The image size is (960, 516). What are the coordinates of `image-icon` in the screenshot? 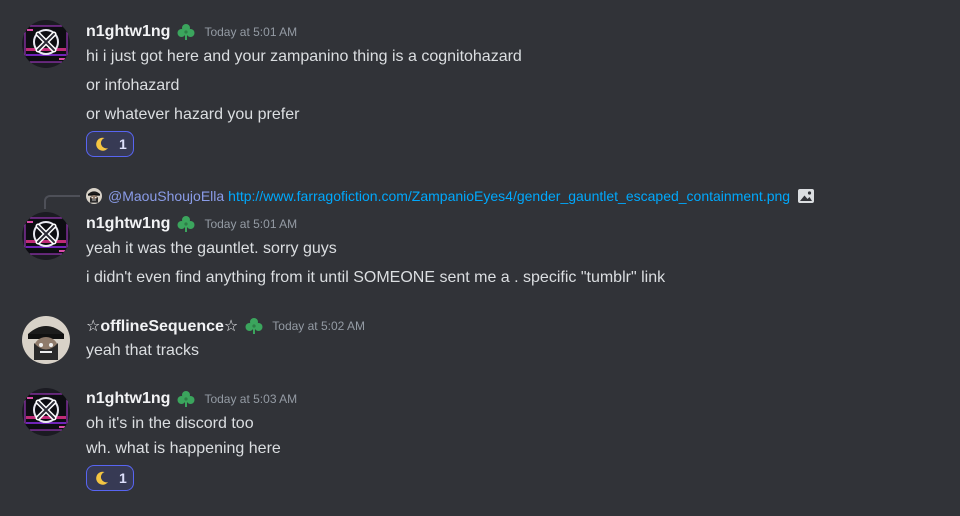 It's located at (806, 196).